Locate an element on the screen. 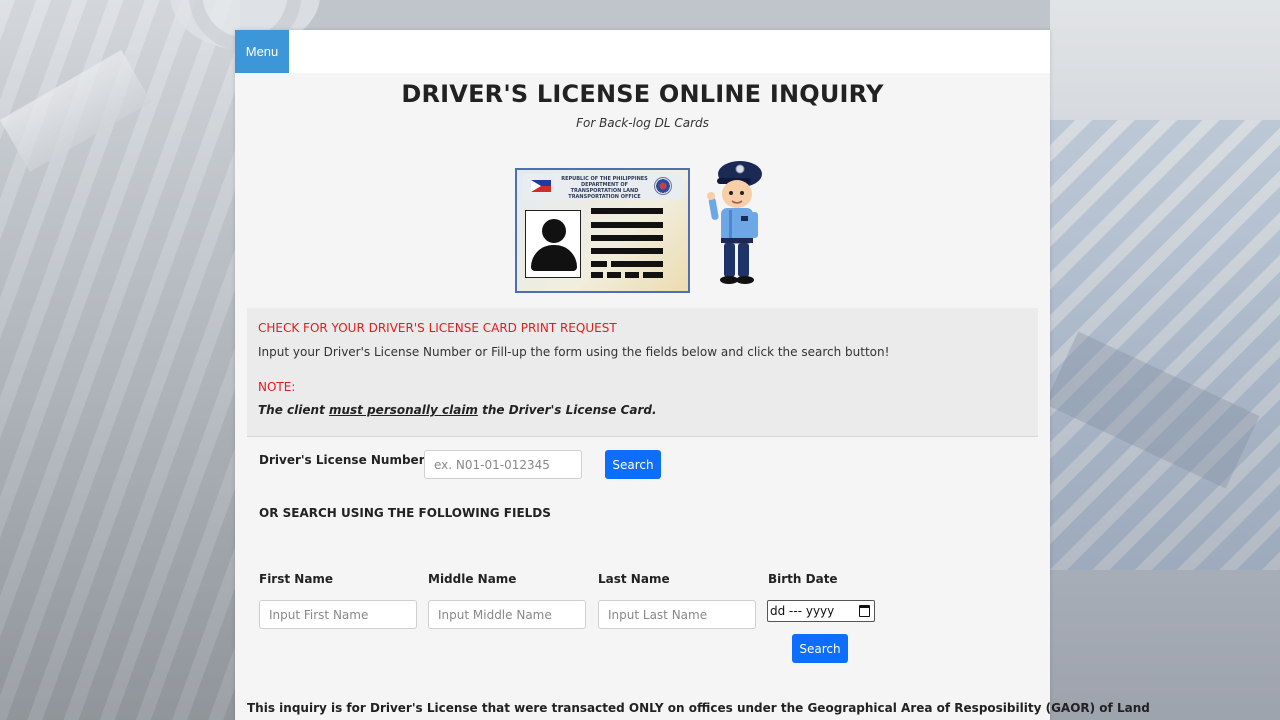 Image resolution: width=1280 pixels, height=720 pixels. middle-name-label: Middle Name is located at coordinates (472, 579).